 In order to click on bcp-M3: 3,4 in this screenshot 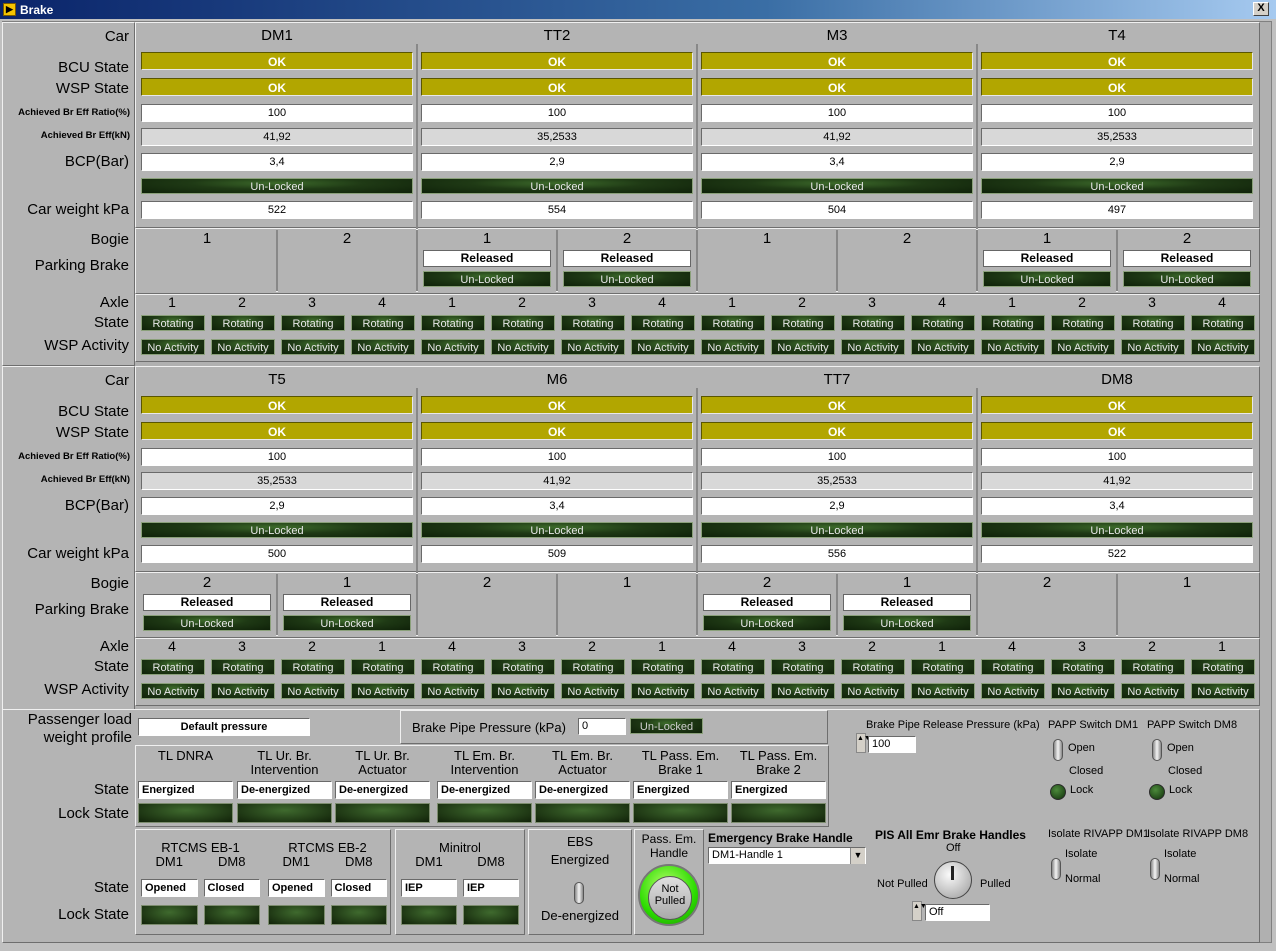, I will do `click(837, 162)`.